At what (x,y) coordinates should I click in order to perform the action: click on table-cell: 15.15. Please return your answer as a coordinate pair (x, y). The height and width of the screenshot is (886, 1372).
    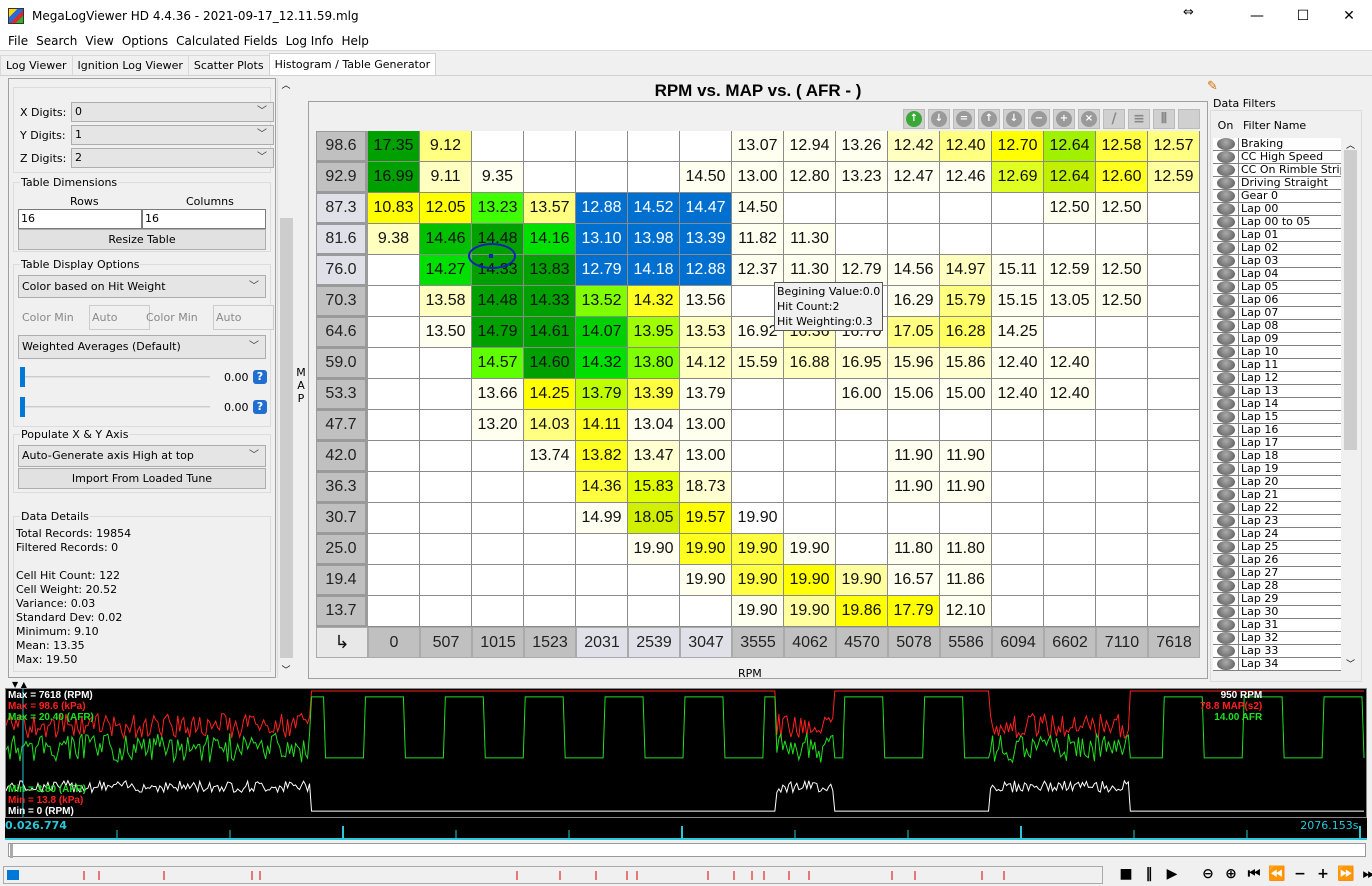
    Looking at the image, I should click on (1018, 301).